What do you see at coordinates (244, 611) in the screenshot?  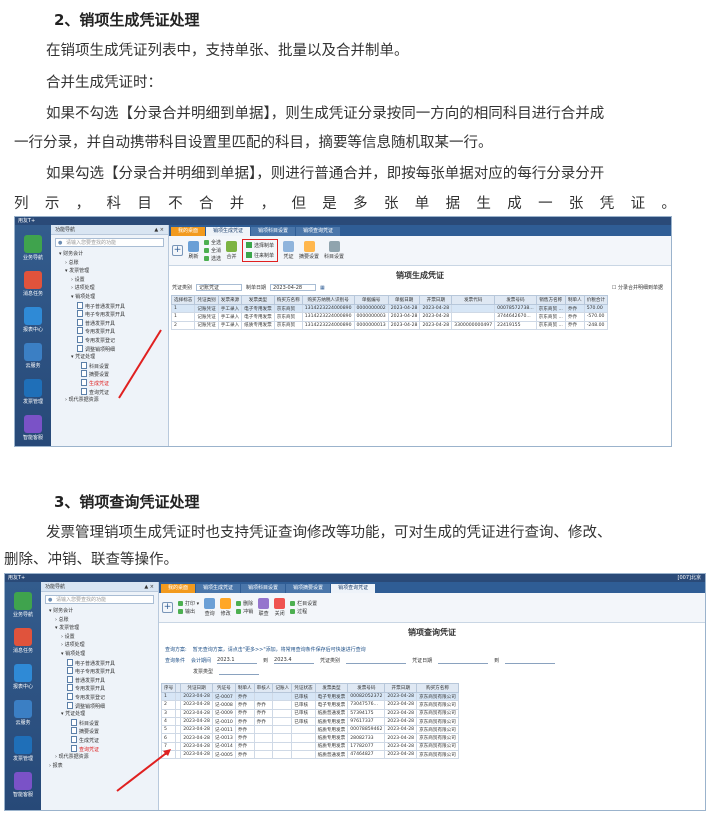 I see `delete-option: 冲销` at bounding box center [244, 611].